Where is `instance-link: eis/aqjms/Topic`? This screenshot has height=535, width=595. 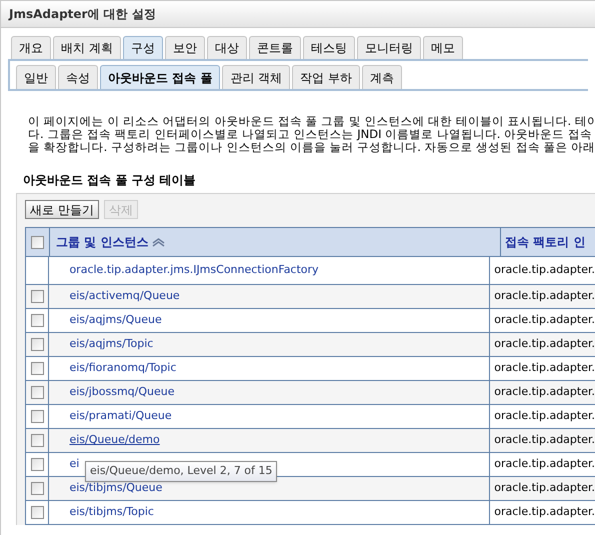
instance-link: eis/aqjms/Topic is located at coordinates (111, 344).